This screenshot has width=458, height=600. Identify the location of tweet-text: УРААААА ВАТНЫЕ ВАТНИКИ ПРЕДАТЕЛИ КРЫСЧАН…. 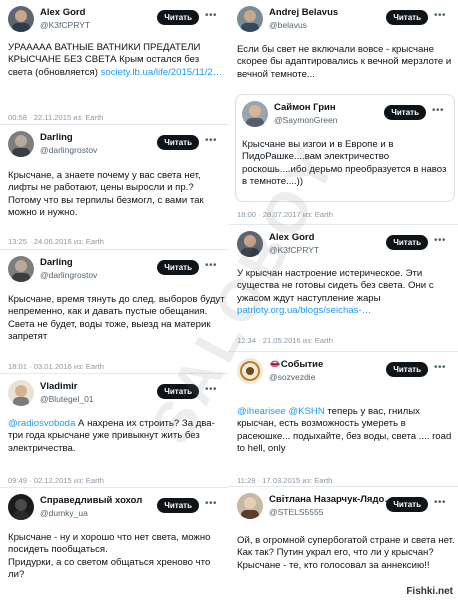
(117, 60).